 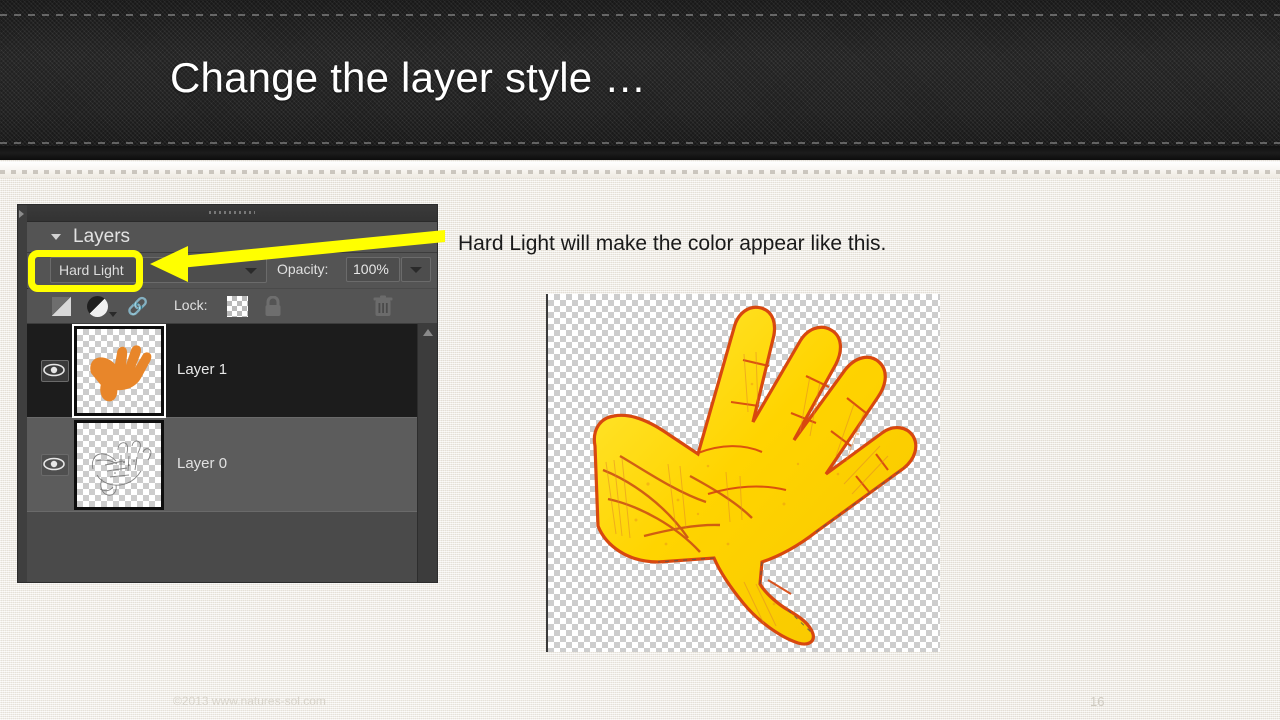 I want to click on layer-name-label: Layer 0, so click(x=202, y=463).